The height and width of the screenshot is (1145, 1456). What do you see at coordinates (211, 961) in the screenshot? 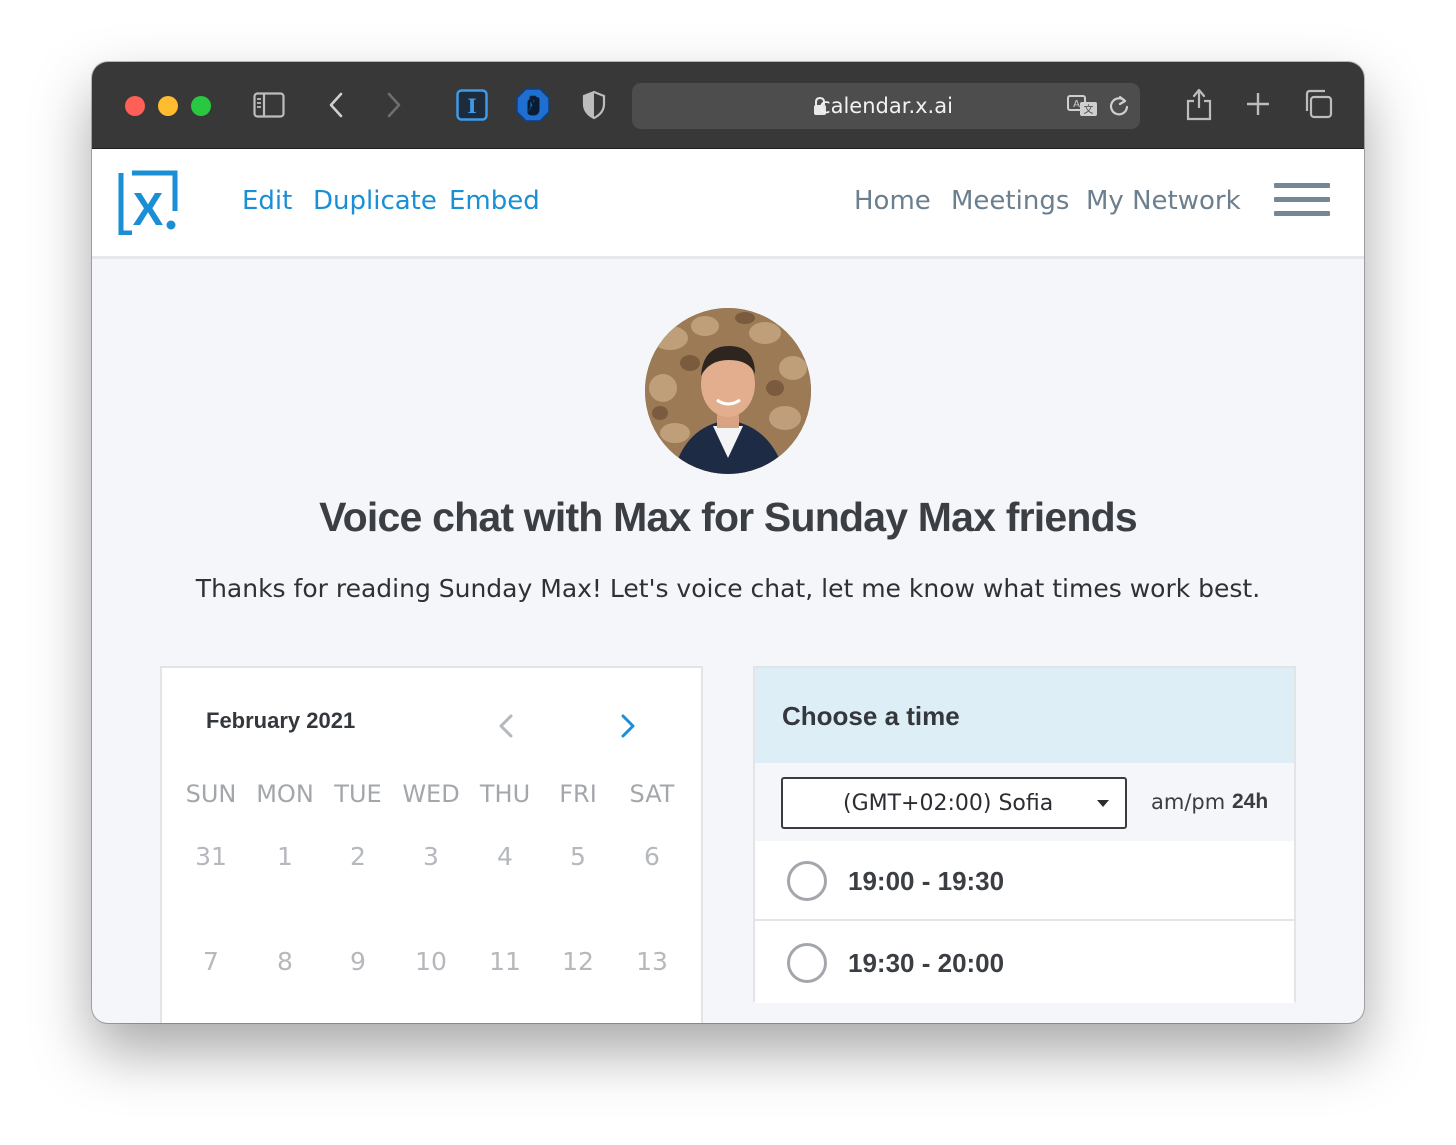
I see `calendar-day: 7` at bounding box center [211, 961].